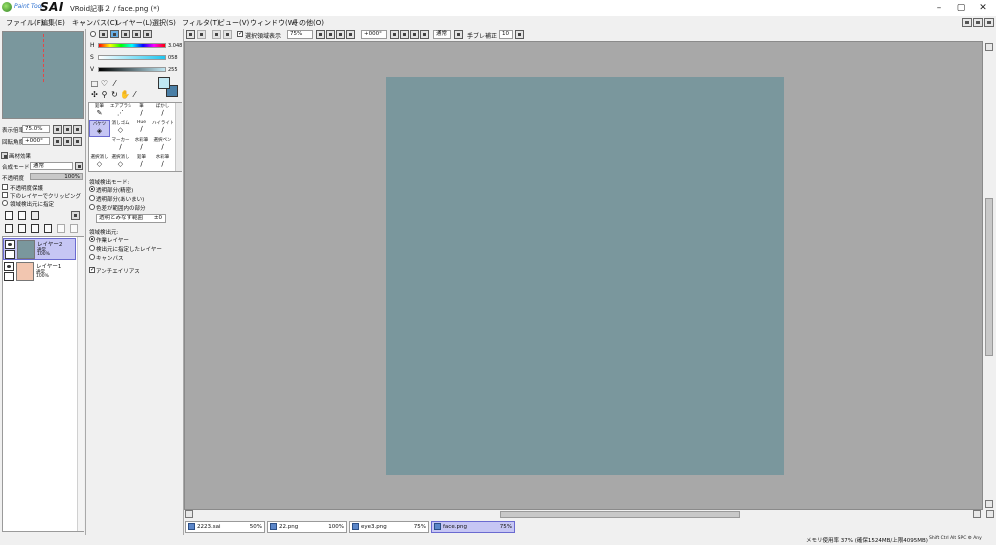  I want to click on horizontal-scroll-thumb, so click(620, 514).